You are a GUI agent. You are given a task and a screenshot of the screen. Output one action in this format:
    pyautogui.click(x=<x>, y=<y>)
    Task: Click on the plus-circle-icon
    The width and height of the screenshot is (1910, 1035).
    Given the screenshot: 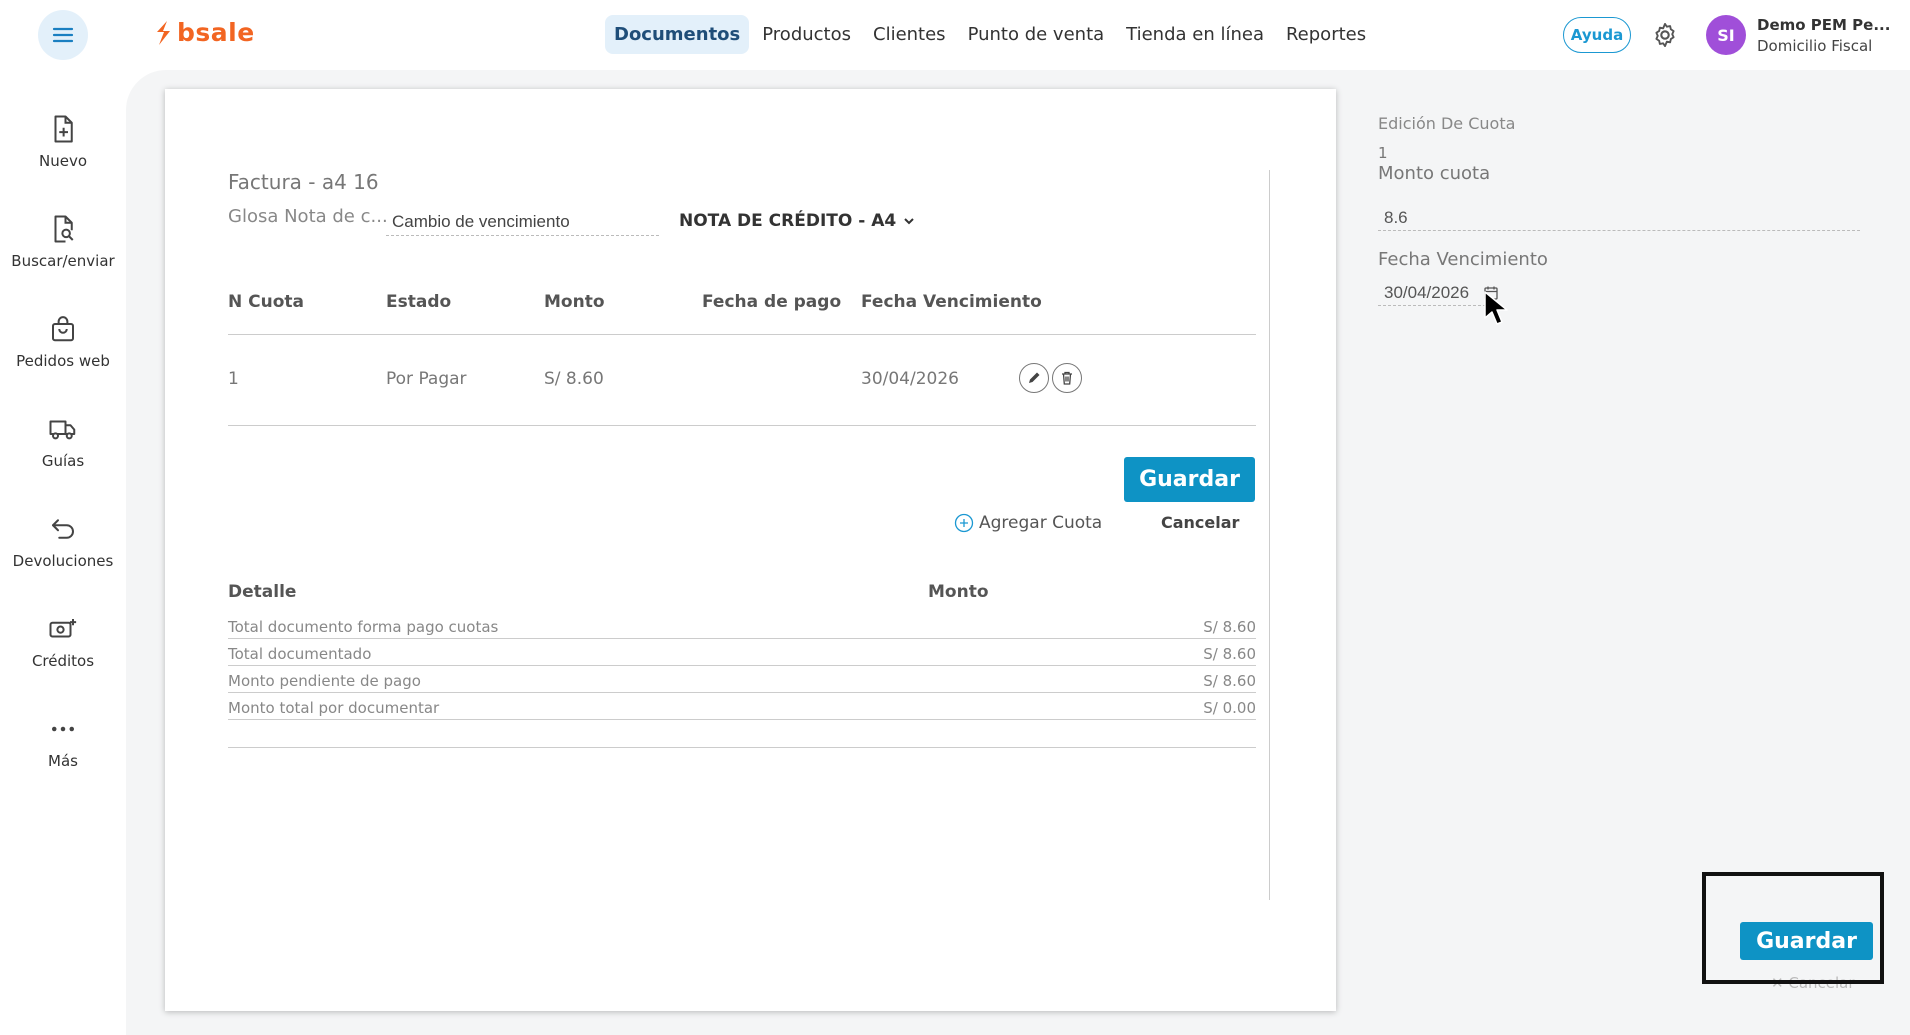 What is the action you would take?
    pyautogui.click(x=964, y=523)
    